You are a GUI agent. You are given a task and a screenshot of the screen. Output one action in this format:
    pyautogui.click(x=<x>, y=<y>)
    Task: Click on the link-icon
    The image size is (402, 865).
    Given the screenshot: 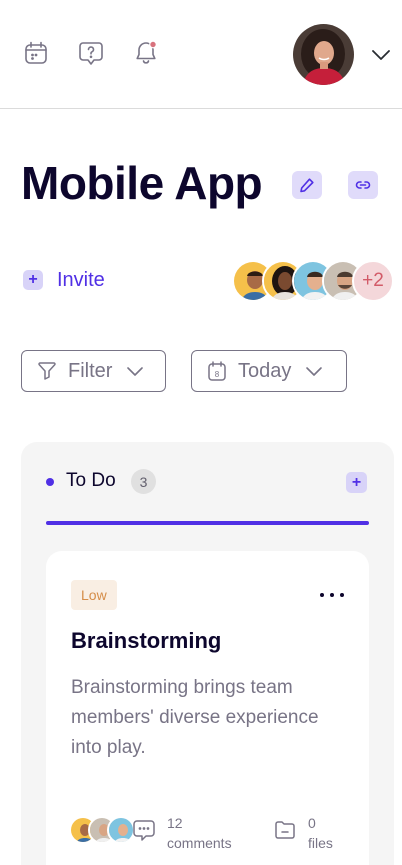 What is the action you would take?
    pyautogui.click(x=363, y=185)
    